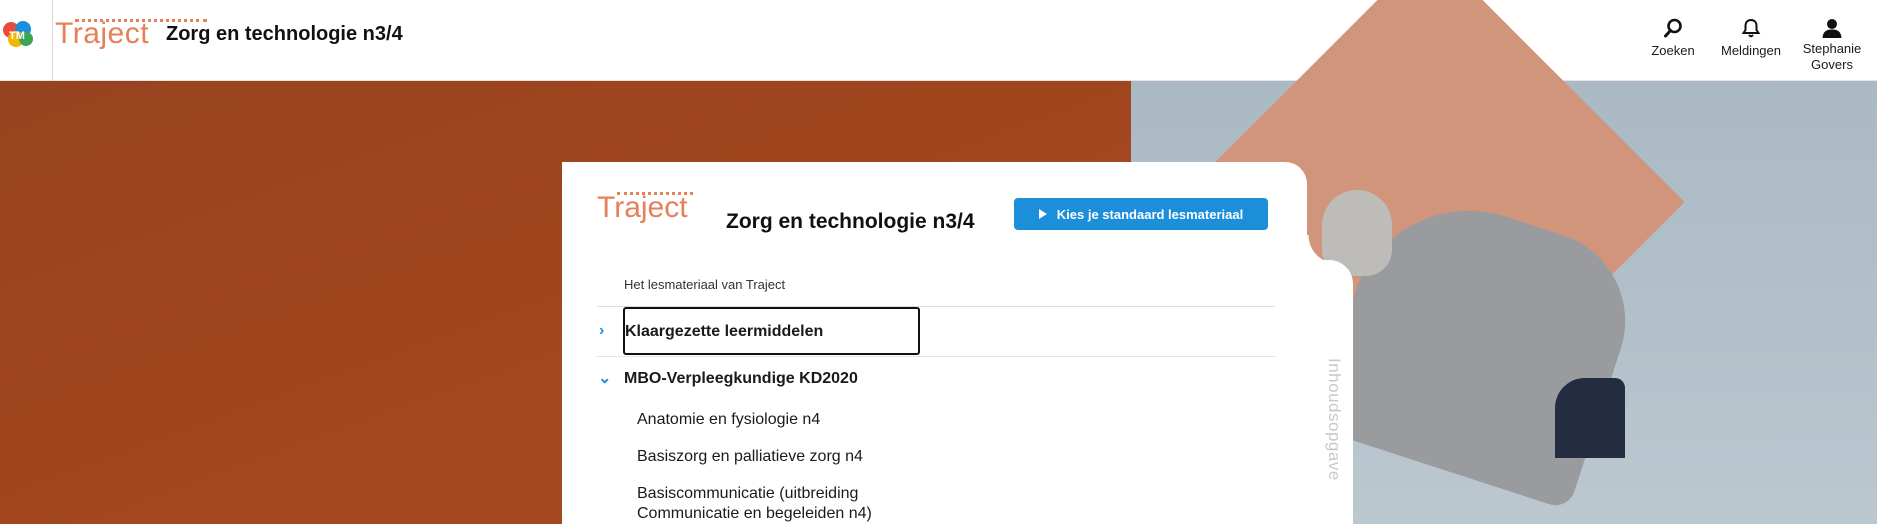 The image size is (1877, 524). I want to click on brand-dots, so click(141, 20).